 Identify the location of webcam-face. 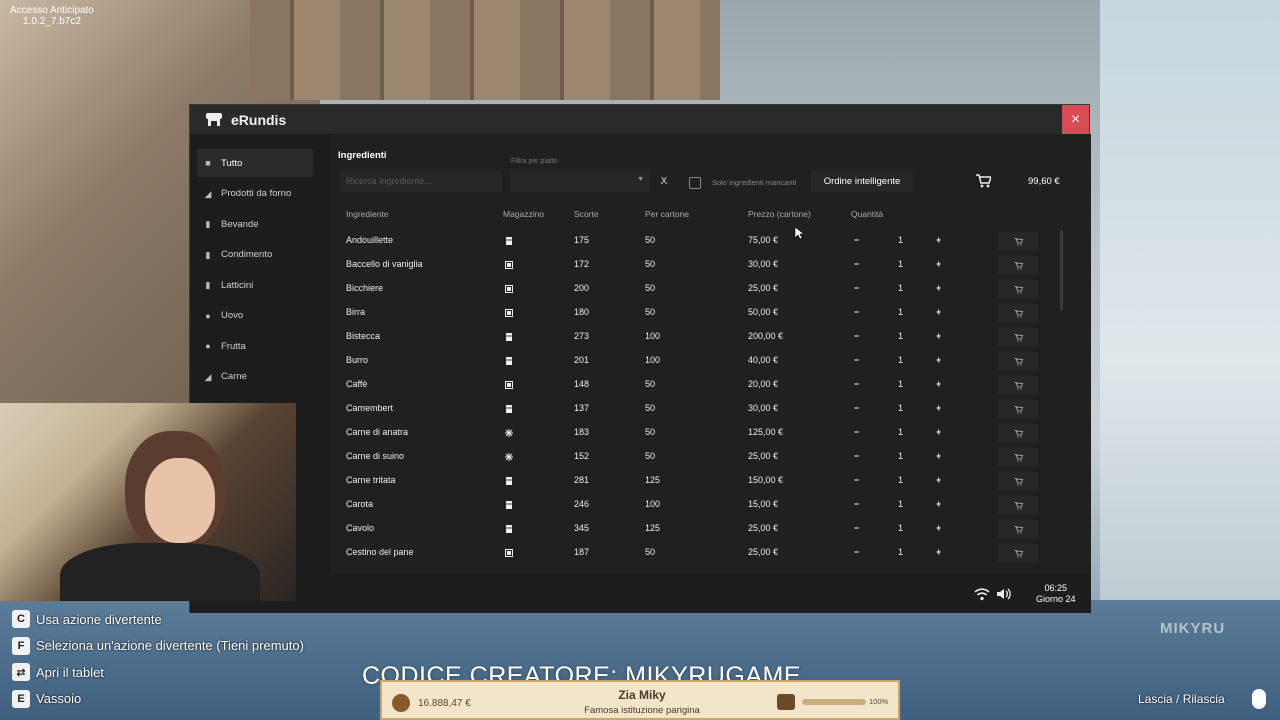
(180, 500).